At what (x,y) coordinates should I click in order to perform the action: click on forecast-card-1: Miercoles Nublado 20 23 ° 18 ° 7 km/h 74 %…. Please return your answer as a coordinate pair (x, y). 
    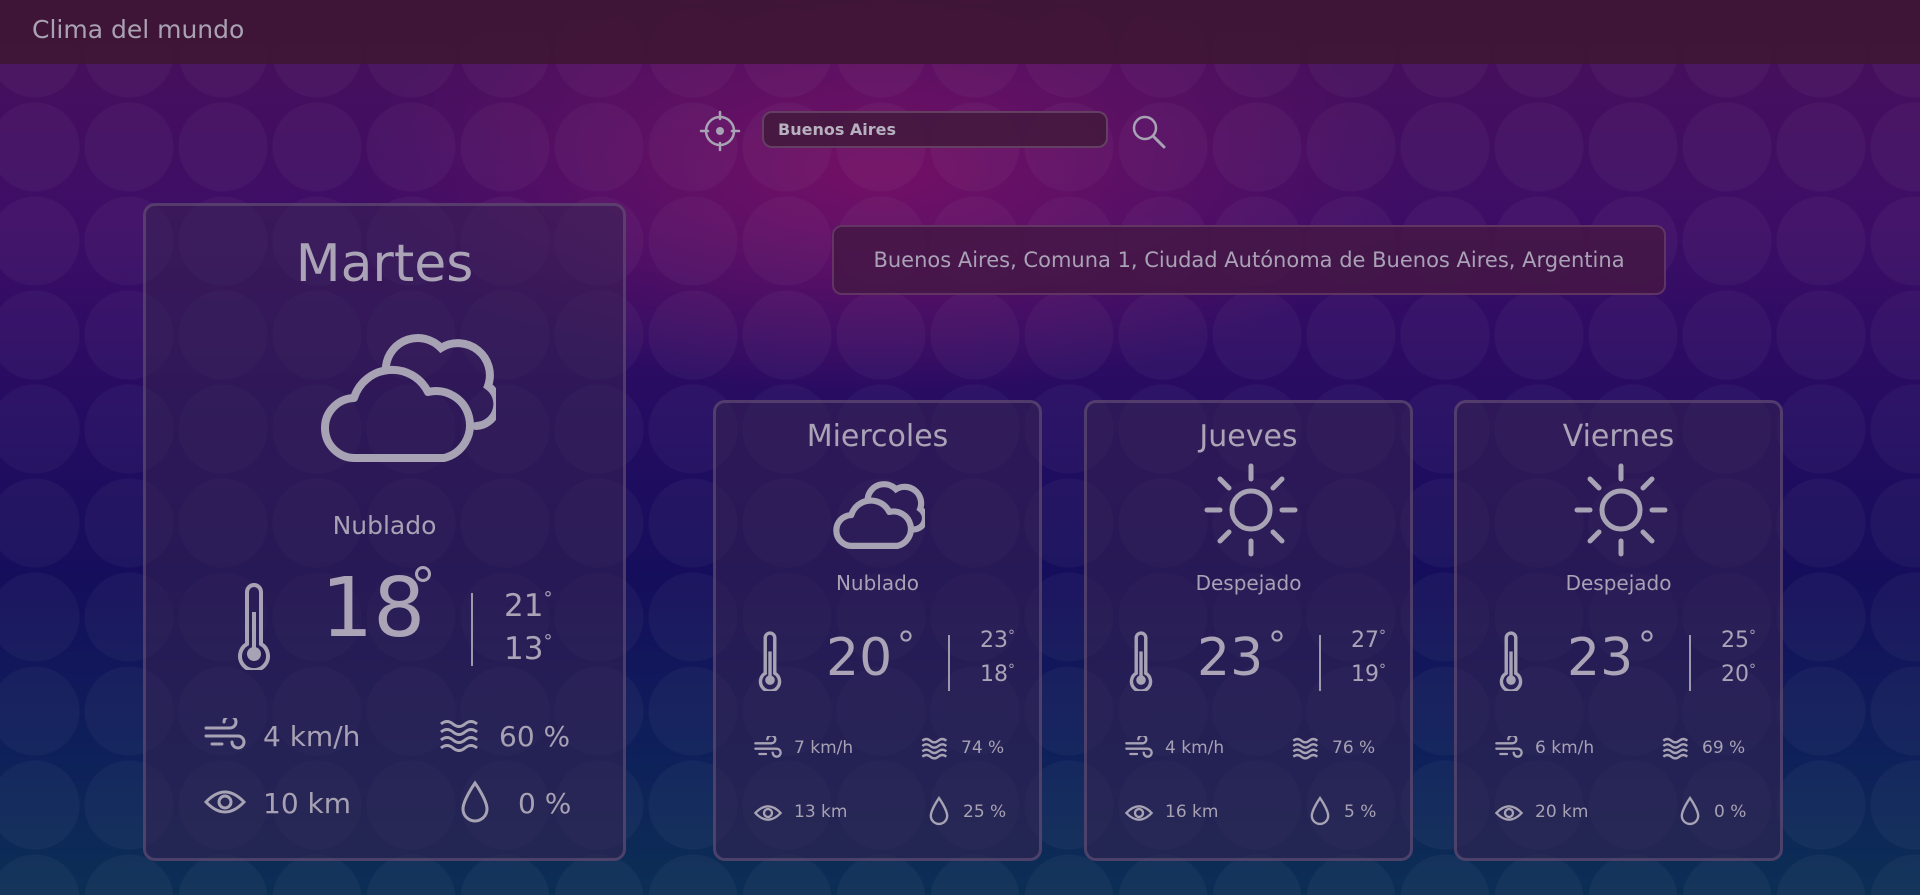
    Looking at the image, I should click on (877, 630).